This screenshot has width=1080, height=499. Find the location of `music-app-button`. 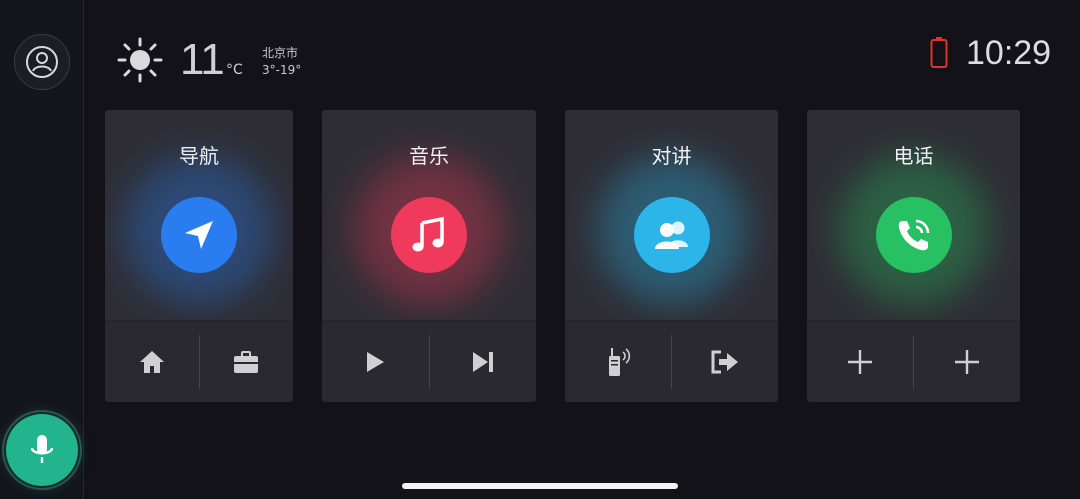

music-app-button is located at coordinates (429, 235).